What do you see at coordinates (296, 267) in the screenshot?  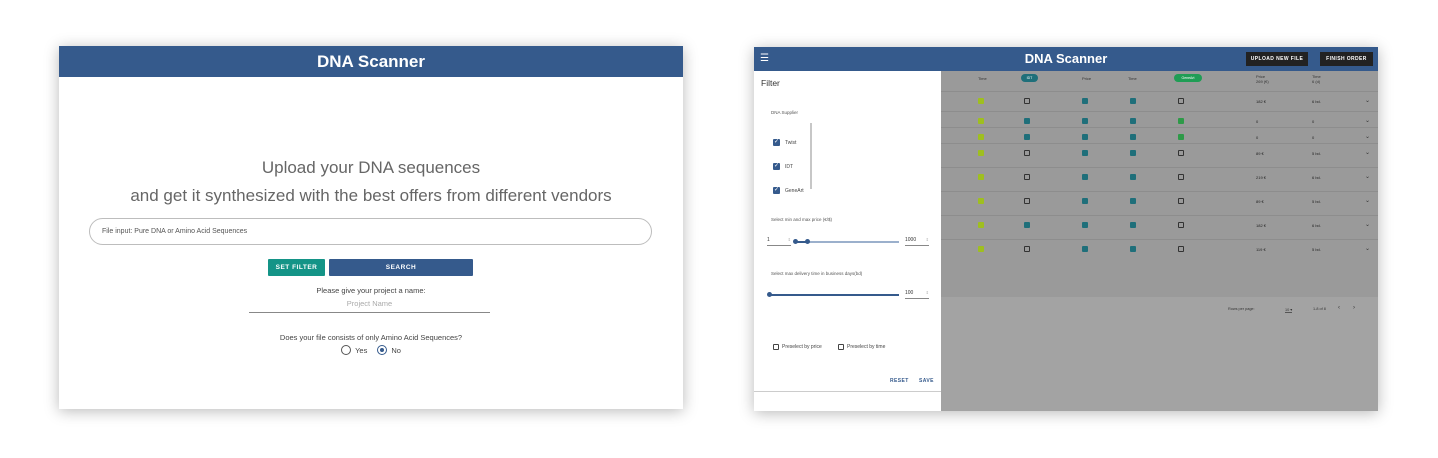 I see `set-filter-button: SET FILTER` at bounding box center [296, 267].